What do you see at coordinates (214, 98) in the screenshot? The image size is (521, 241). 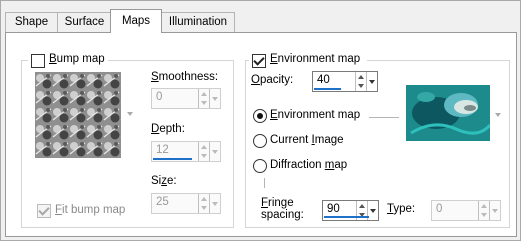 I see `smoothness-dropdown` at bounding box center [214, 98].